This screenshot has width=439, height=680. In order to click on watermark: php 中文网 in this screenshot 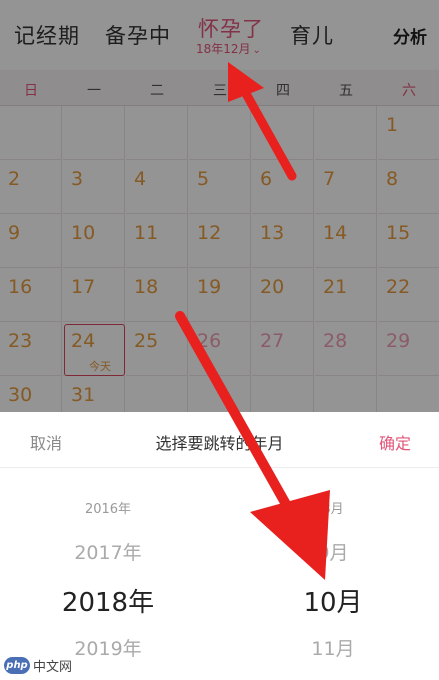, I will do `click(38, 665)`.